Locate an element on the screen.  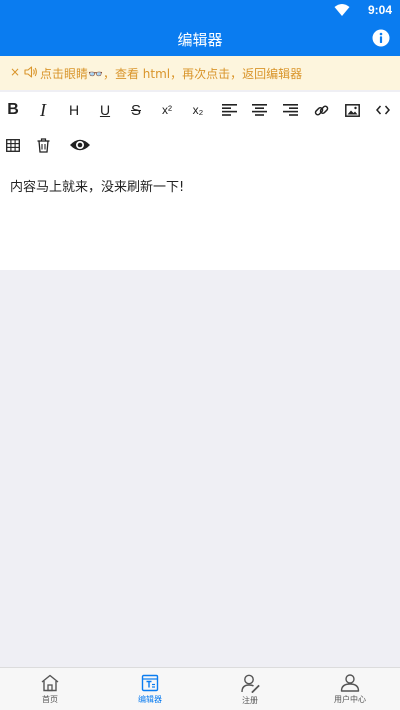
align-left-icon is located at coordinates (229, 110).